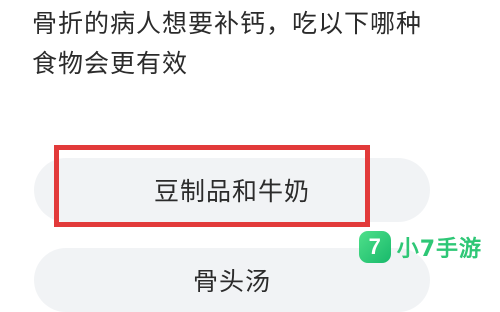 This screenshot has width=500, height=312. I want to click on question-line-1: 骨折的病人想要补钙，吃以下哪种, so click(227, 23).